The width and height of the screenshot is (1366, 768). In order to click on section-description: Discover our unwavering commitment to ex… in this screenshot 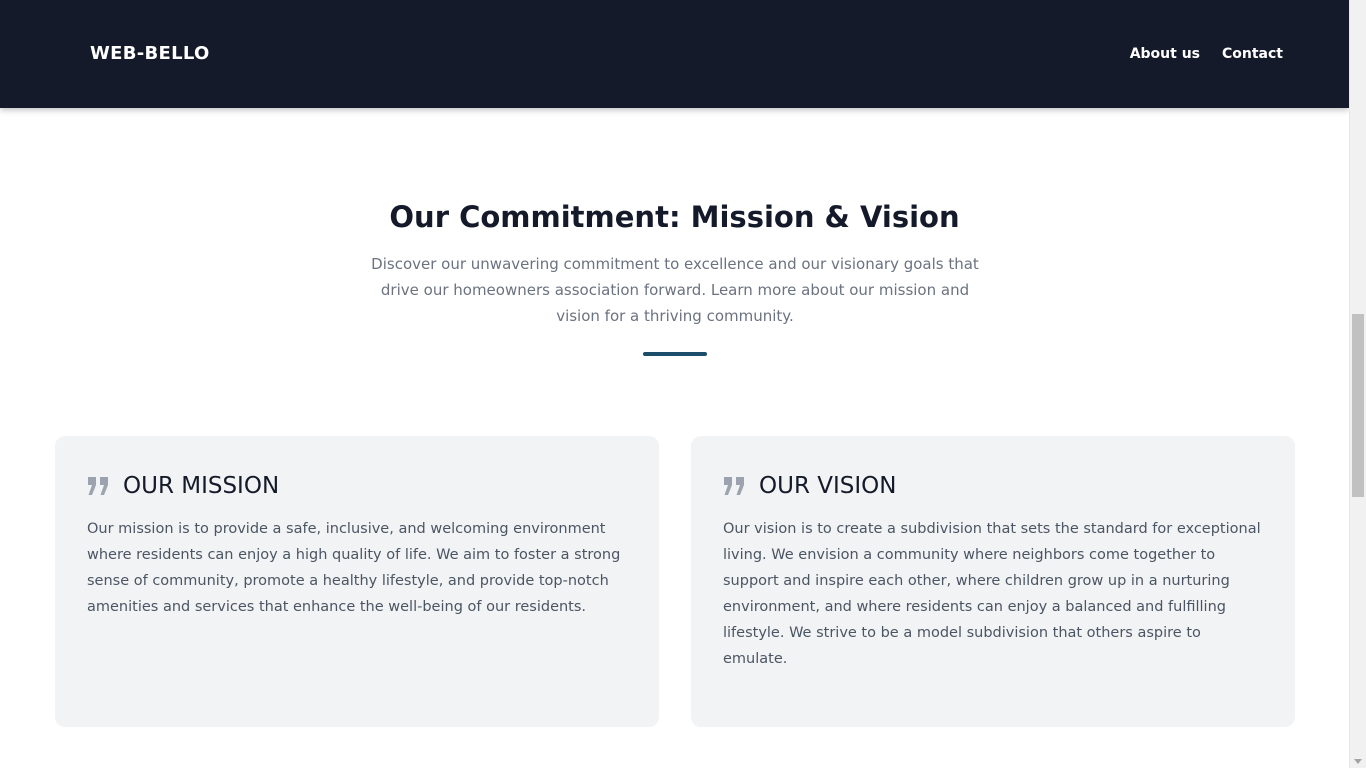, I will do `click(675, 290)`.